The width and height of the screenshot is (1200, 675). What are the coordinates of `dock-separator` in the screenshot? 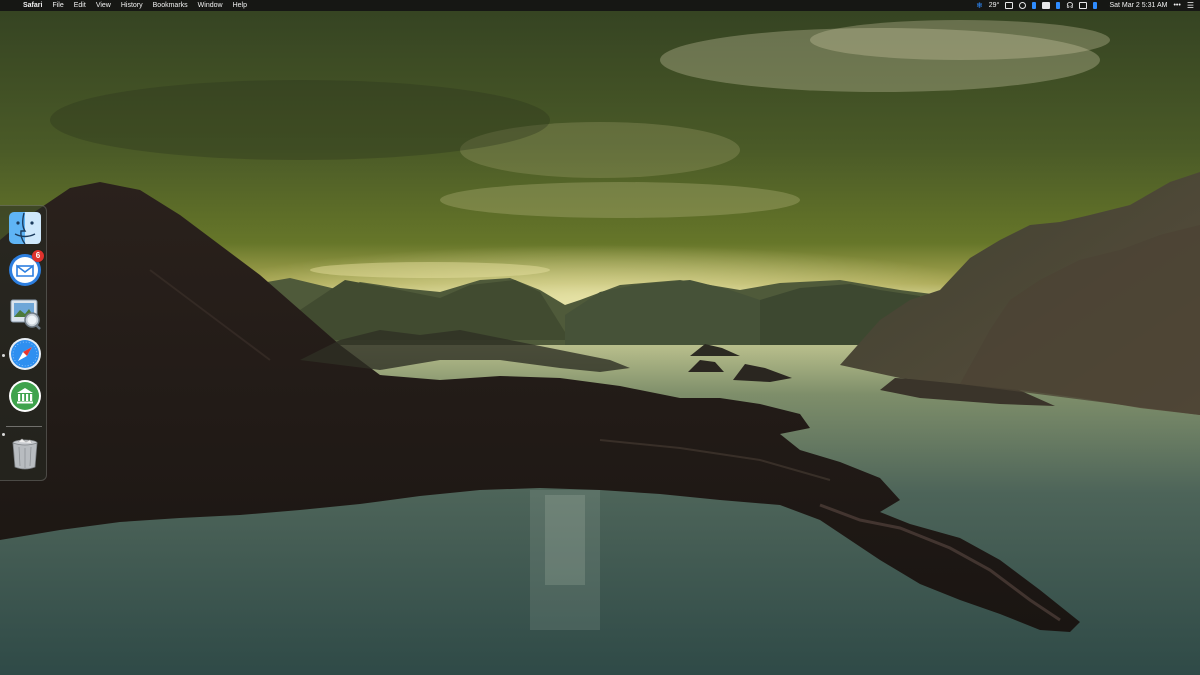 It's located at (24, 426).